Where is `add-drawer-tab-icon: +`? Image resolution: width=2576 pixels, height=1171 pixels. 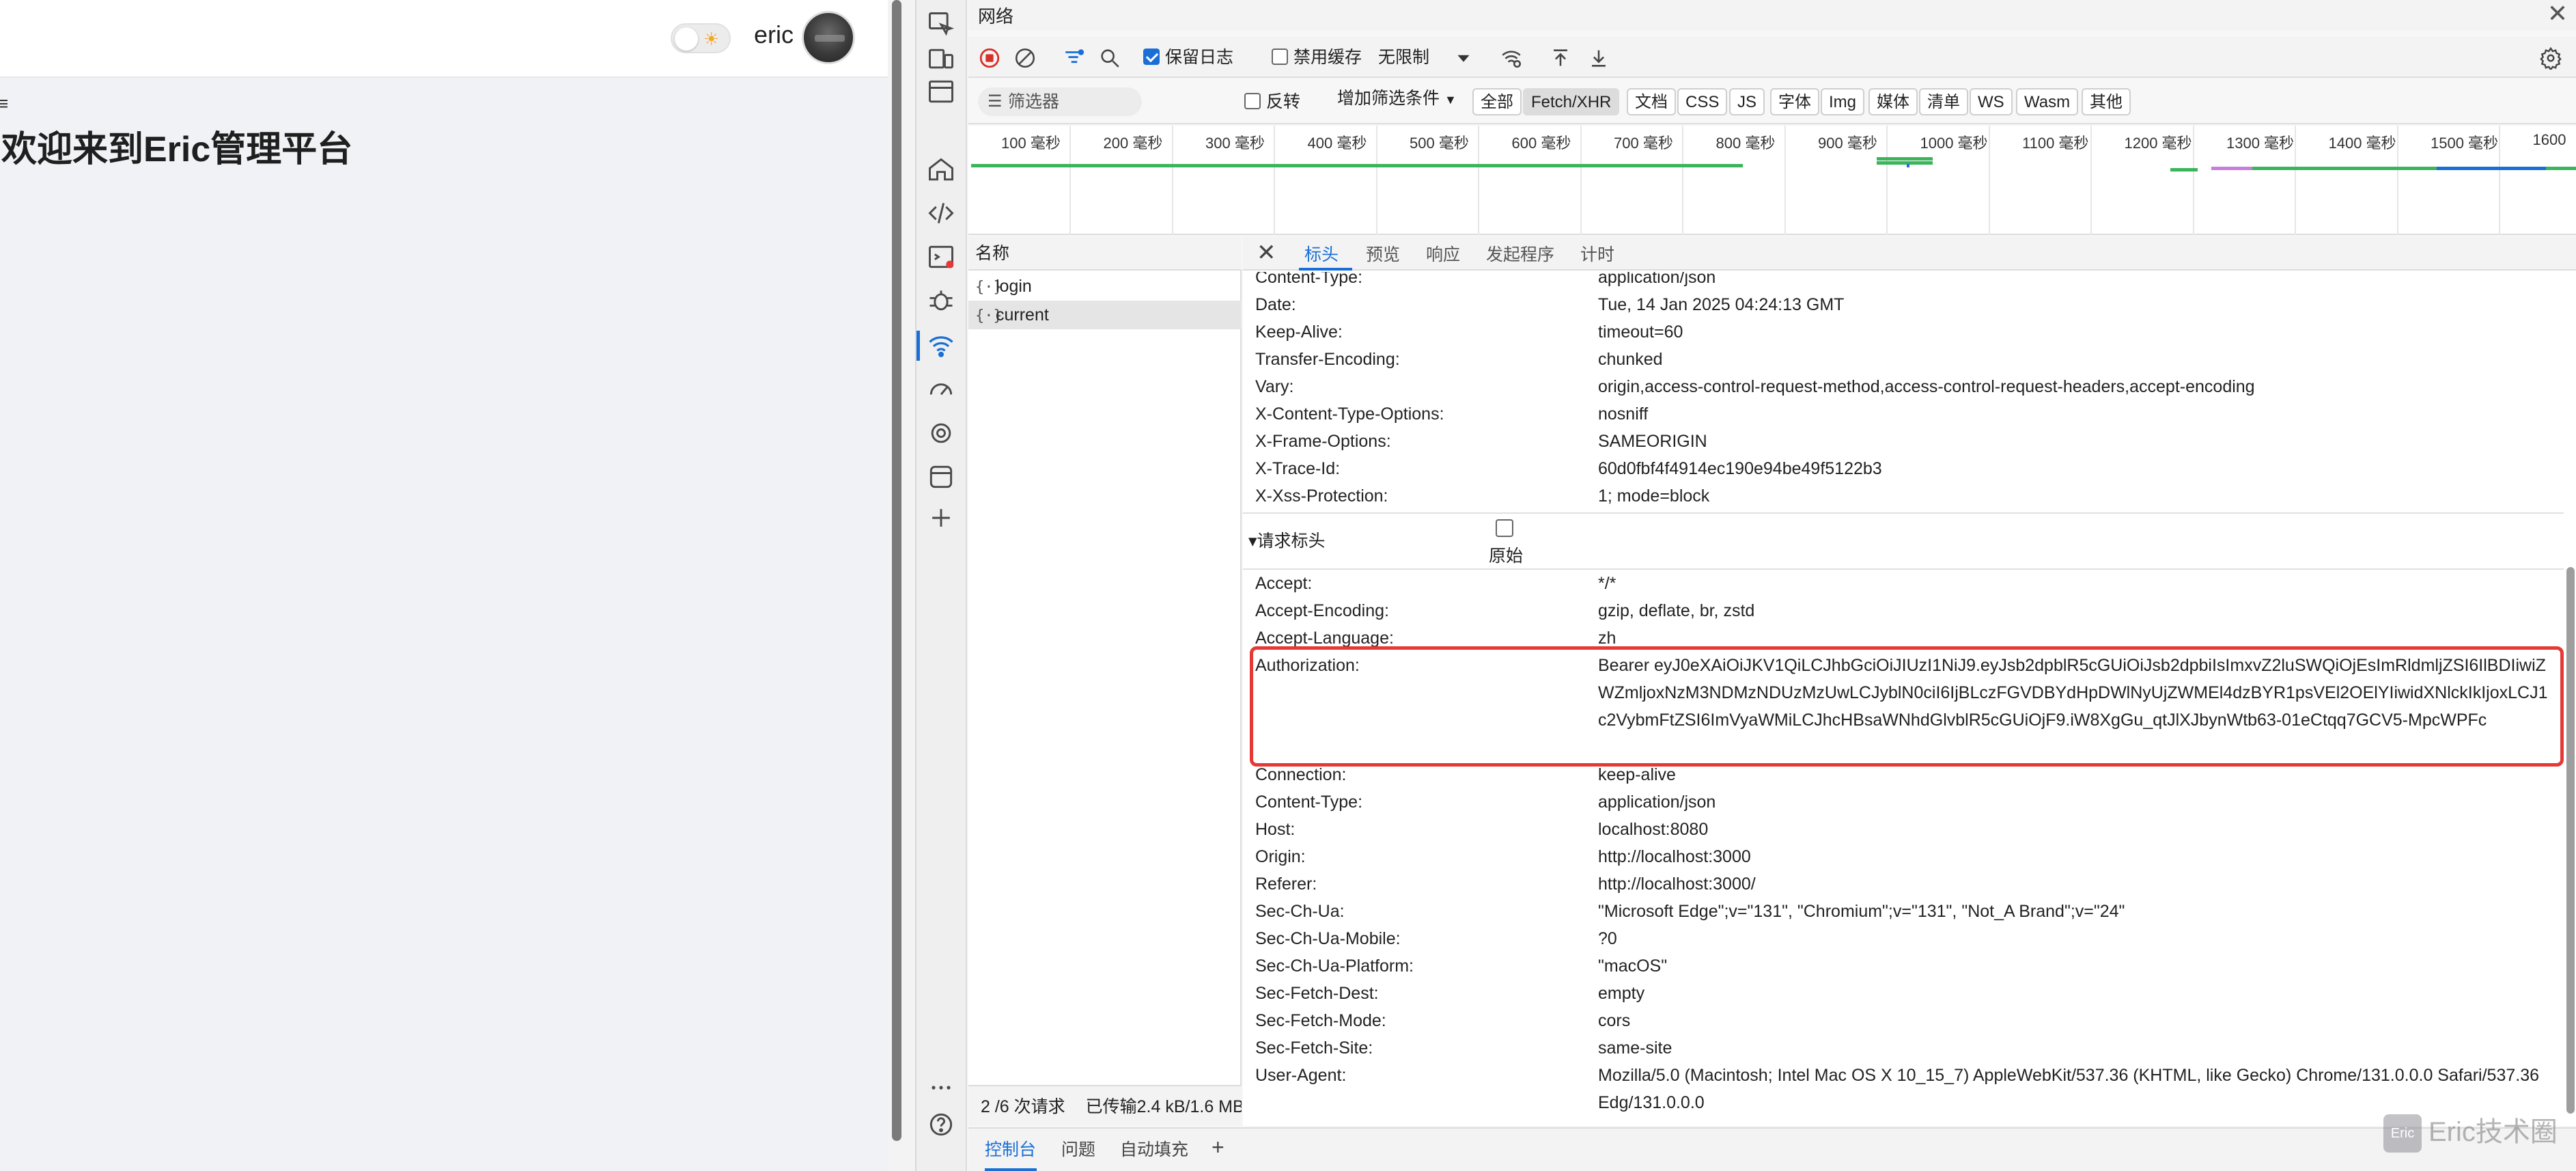
add-drawer-tab-icon: + is located at coordinates (1218, 1147).